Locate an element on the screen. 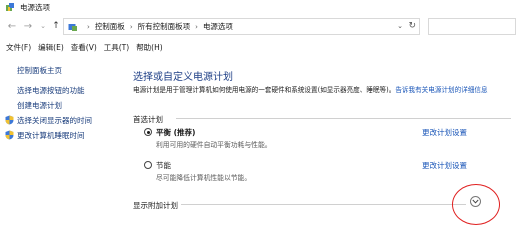  menu-tools: 工具(T) is located at coordinates (116, 47).